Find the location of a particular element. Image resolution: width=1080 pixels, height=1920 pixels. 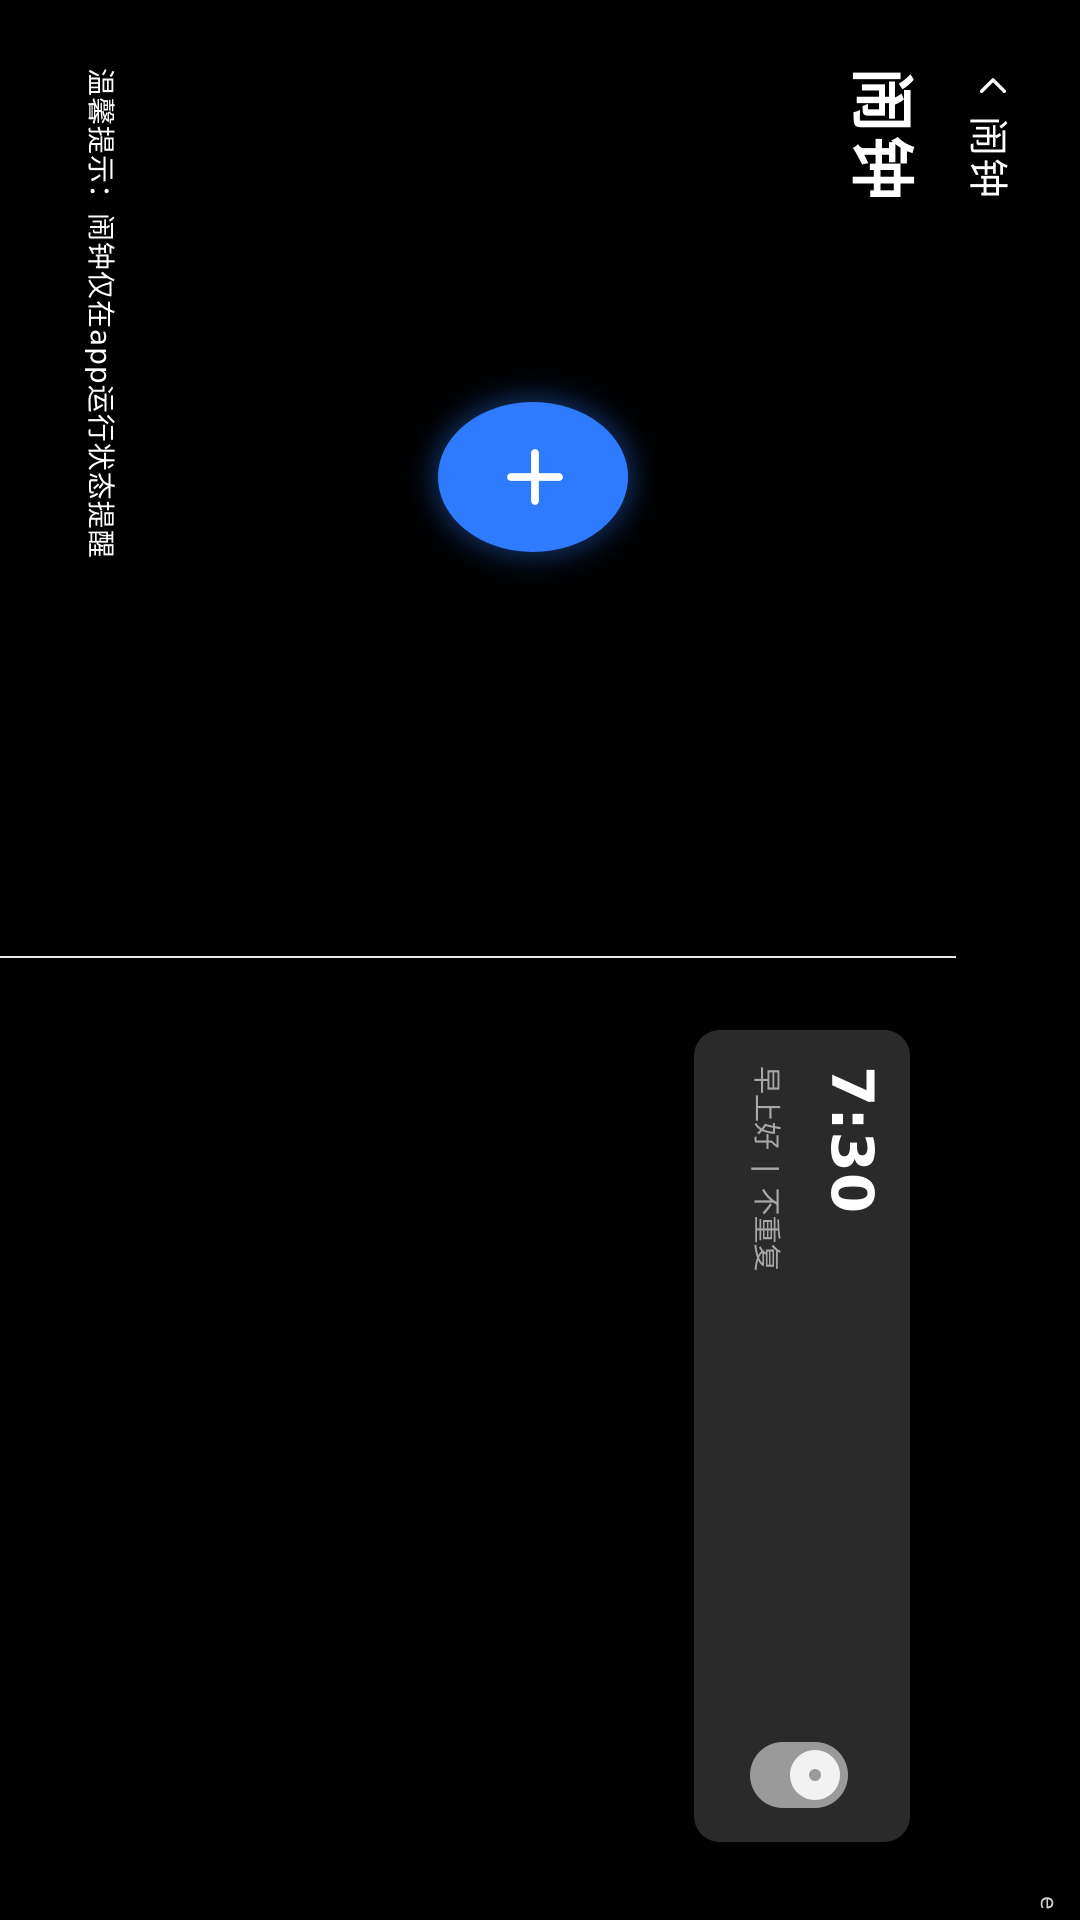

back-button: 闹钟 is located at coordinates (991, 135).